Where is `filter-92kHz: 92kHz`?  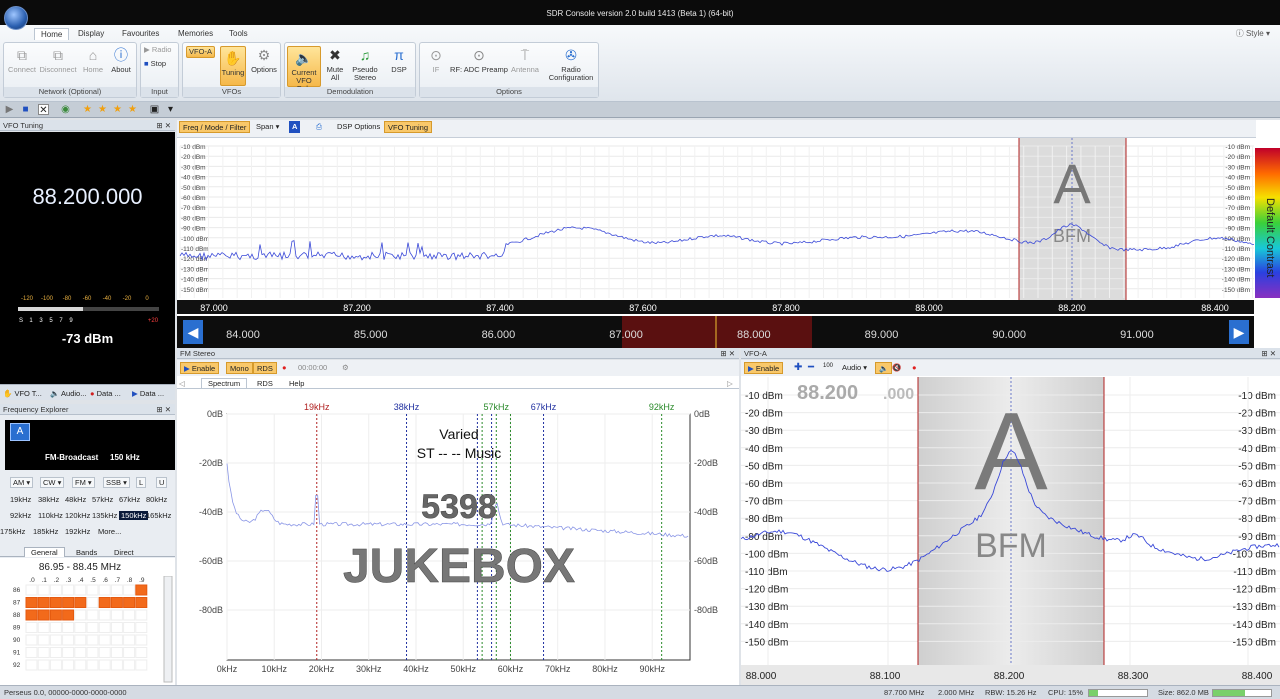 filter-92kHz: 92kHz is located at coordinates (20, 515).